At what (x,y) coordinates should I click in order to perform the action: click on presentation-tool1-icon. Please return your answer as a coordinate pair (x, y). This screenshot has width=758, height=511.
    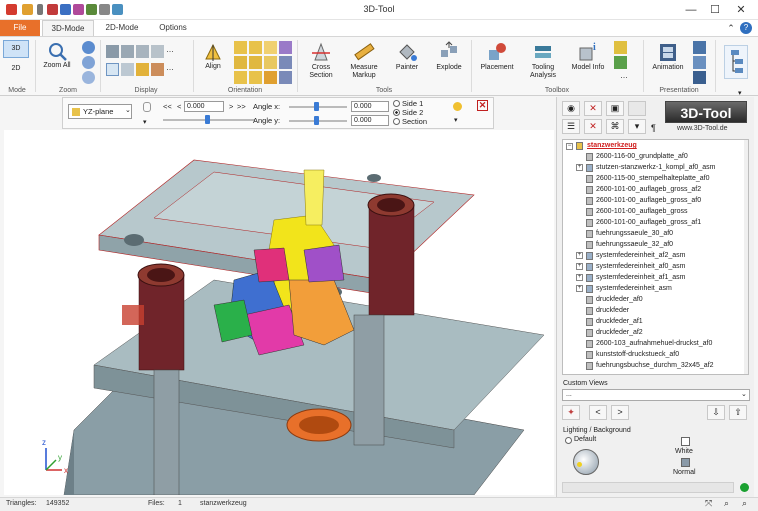
    Looking at the image, I should click on (699, 47).